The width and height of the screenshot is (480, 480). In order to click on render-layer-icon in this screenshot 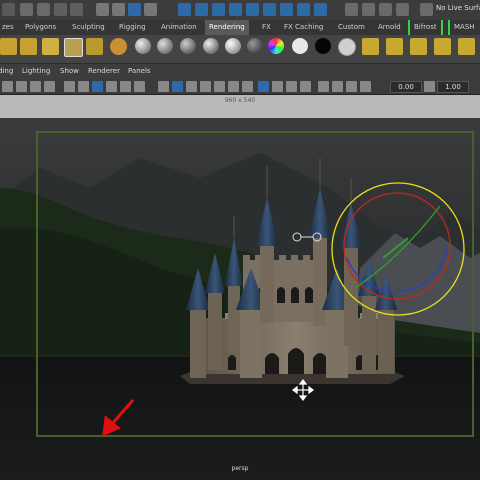, I will do `click(394, 46)`.